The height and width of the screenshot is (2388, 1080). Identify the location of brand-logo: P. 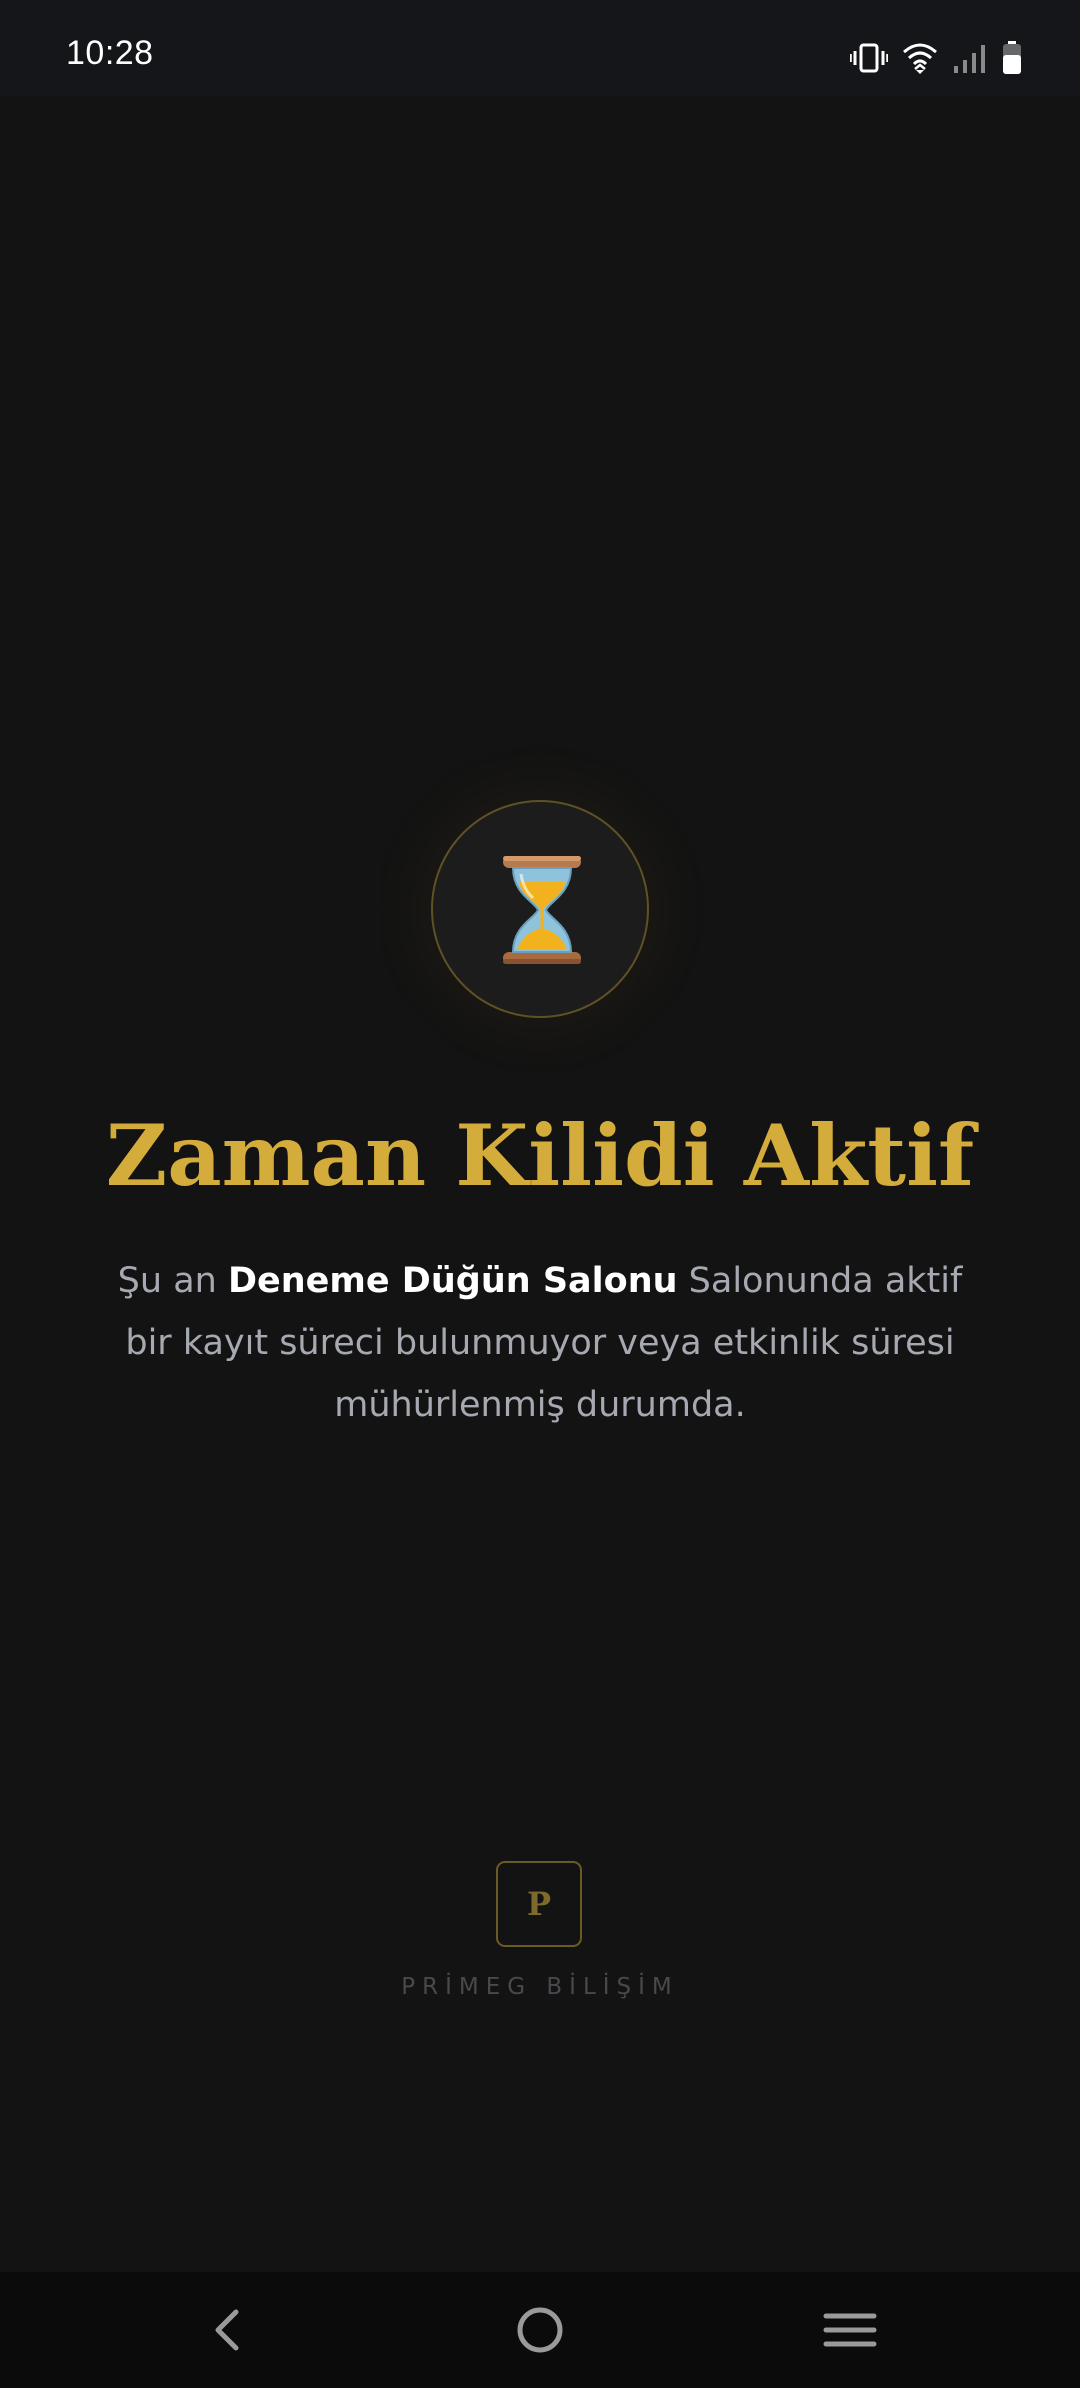
(539, 1904).